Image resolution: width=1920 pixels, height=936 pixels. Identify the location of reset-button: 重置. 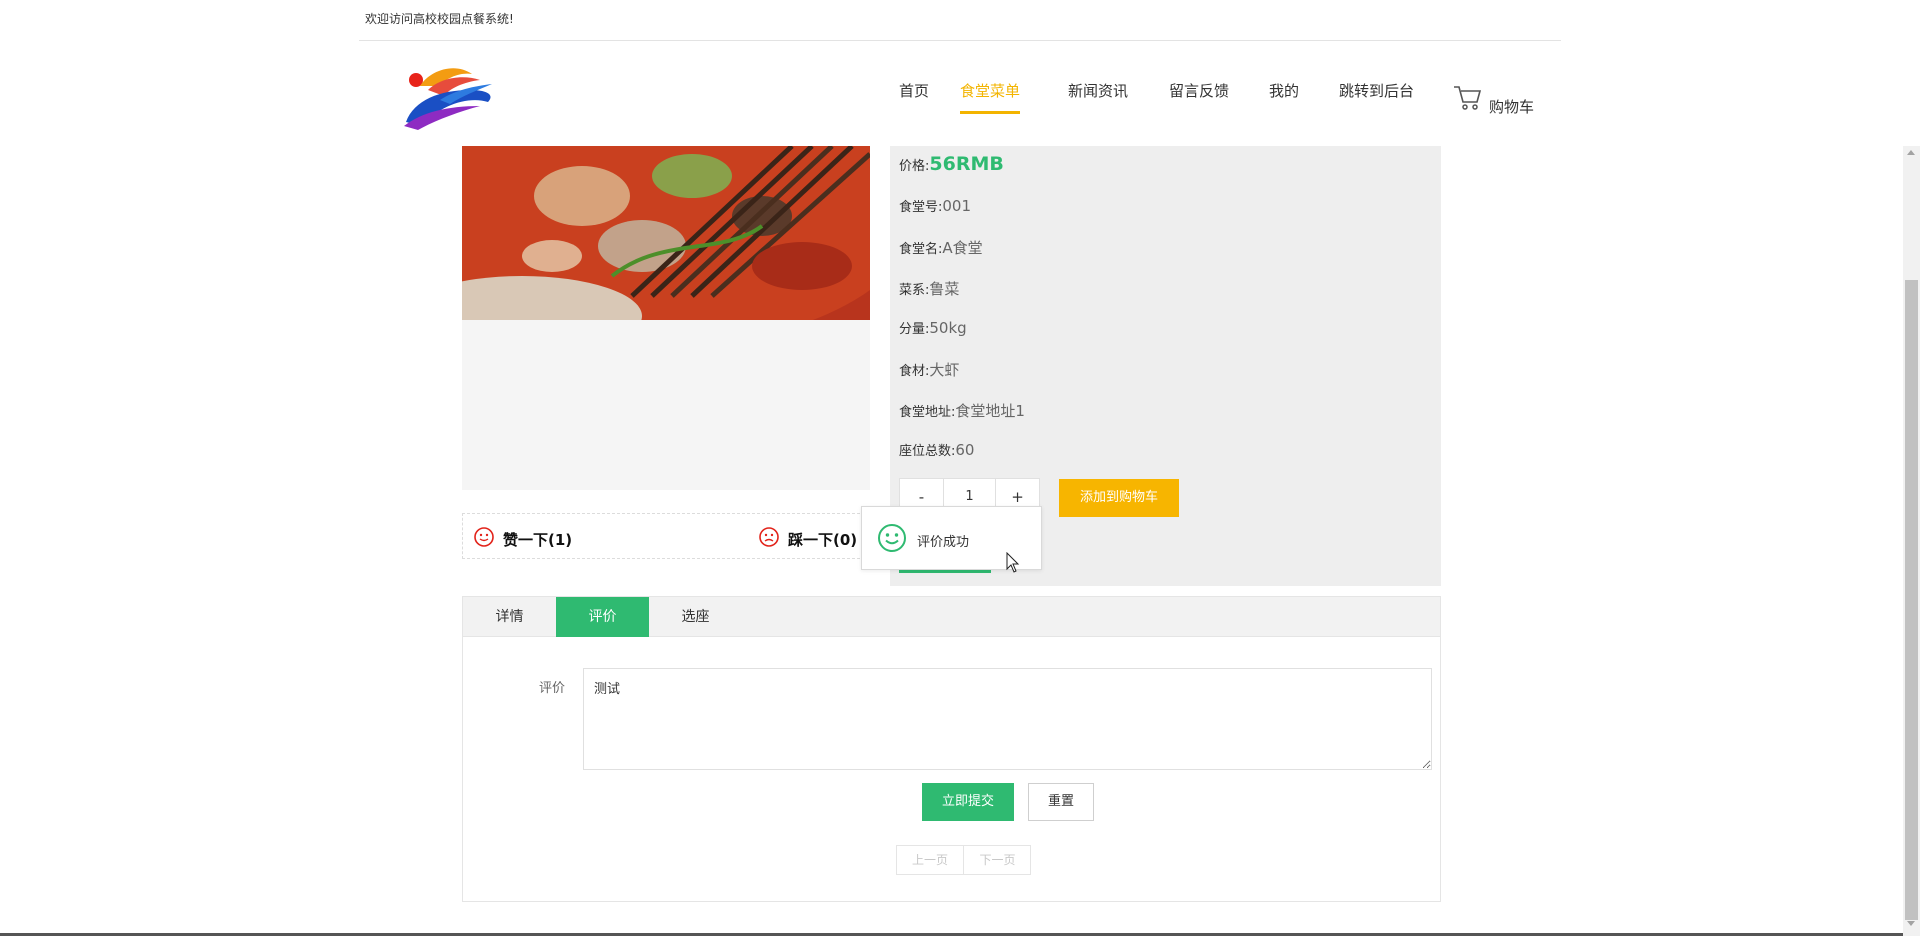
(1061, 802).